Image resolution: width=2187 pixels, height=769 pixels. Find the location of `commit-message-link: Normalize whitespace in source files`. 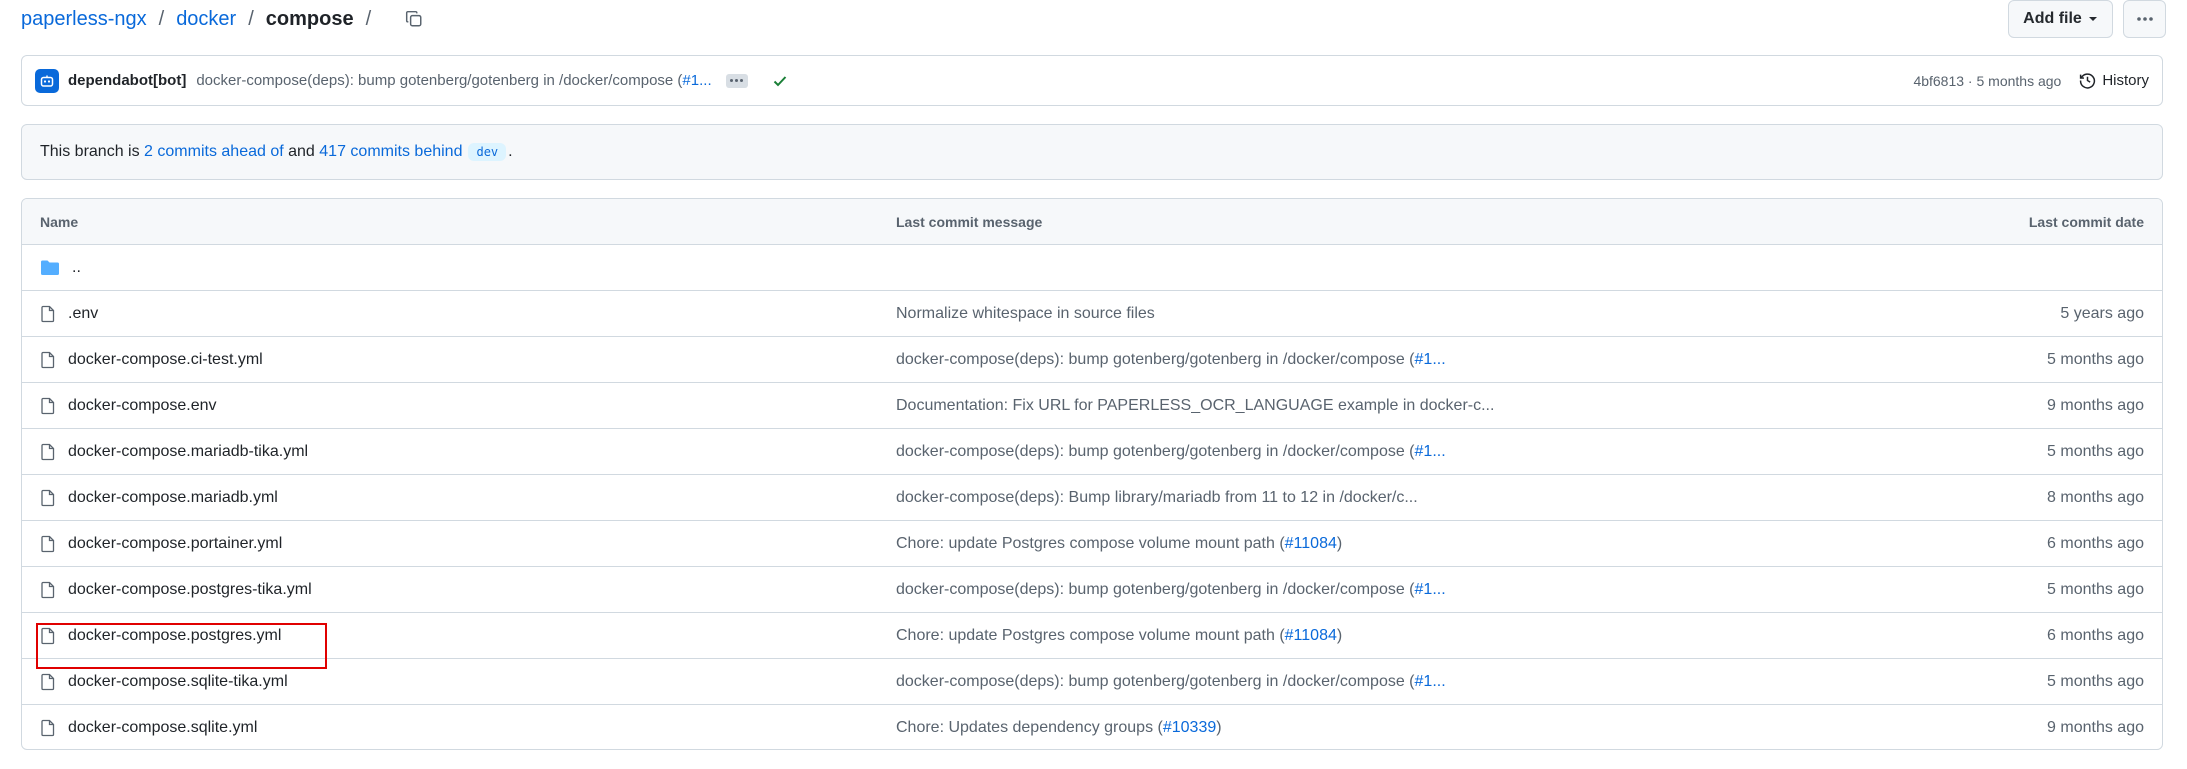

commit-message-link: Normalize whitespace in source files is located at coordinates (1025, 314).